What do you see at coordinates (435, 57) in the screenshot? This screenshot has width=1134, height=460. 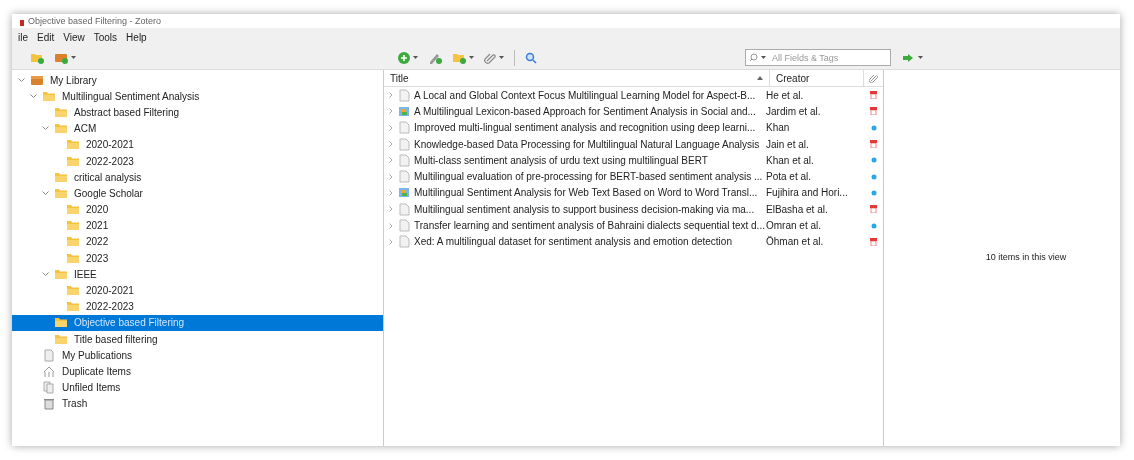 I see `new-note-button` at bounding box center [435, 57].